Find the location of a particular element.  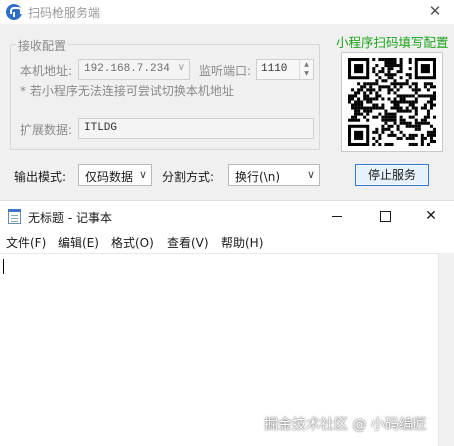

service-close-button: ✕ is located at coordinates (435, 12).